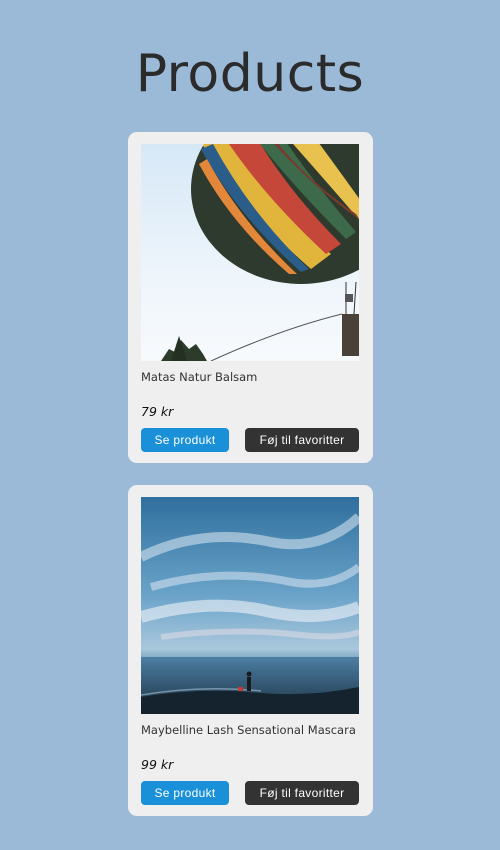 Image resolution: width=500 pixels, height=850 pixels. I want to click on page-title: Products, so click(250, 74).